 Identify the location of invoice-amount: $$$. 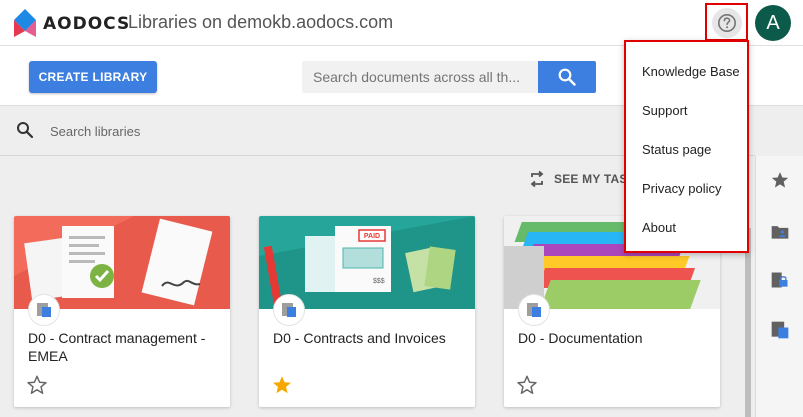
(379, 281).